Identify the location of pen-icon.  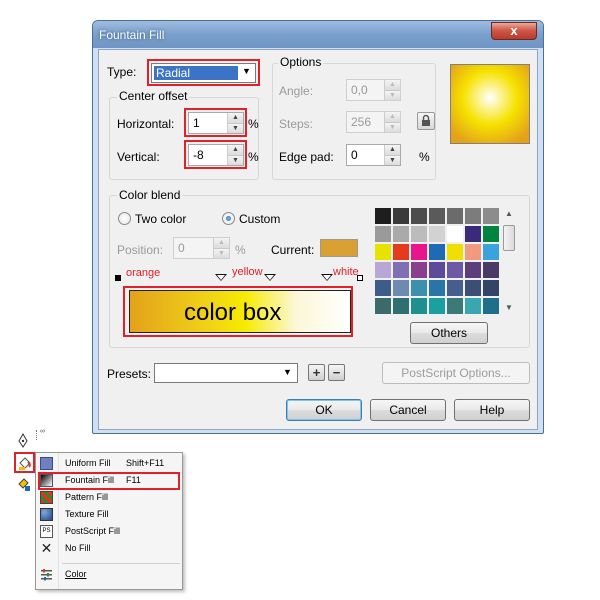
(23, 441).